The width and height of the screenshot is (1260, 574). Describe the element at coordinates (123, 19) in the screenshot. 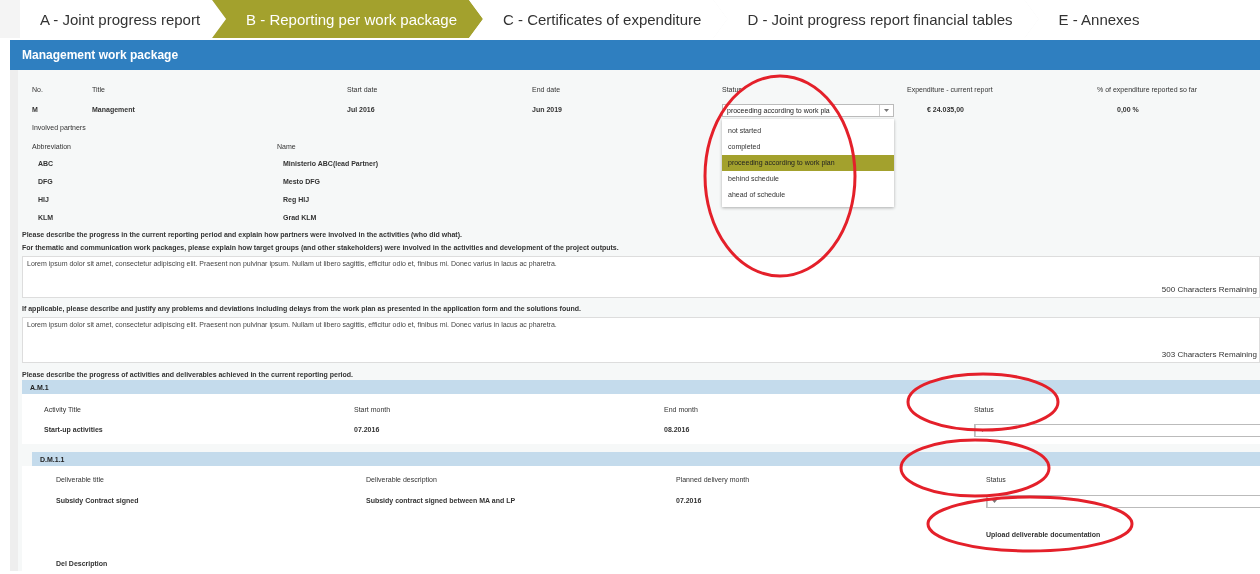

I see `tab: A - Joint progress report` at that location.